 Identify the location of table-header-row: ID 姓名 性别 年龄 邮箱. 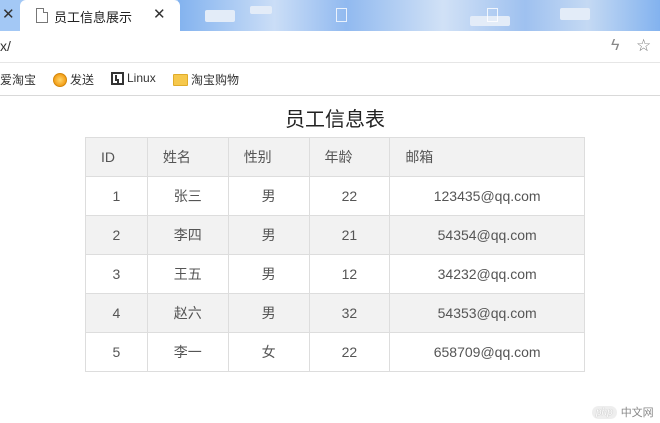
(335, 157).